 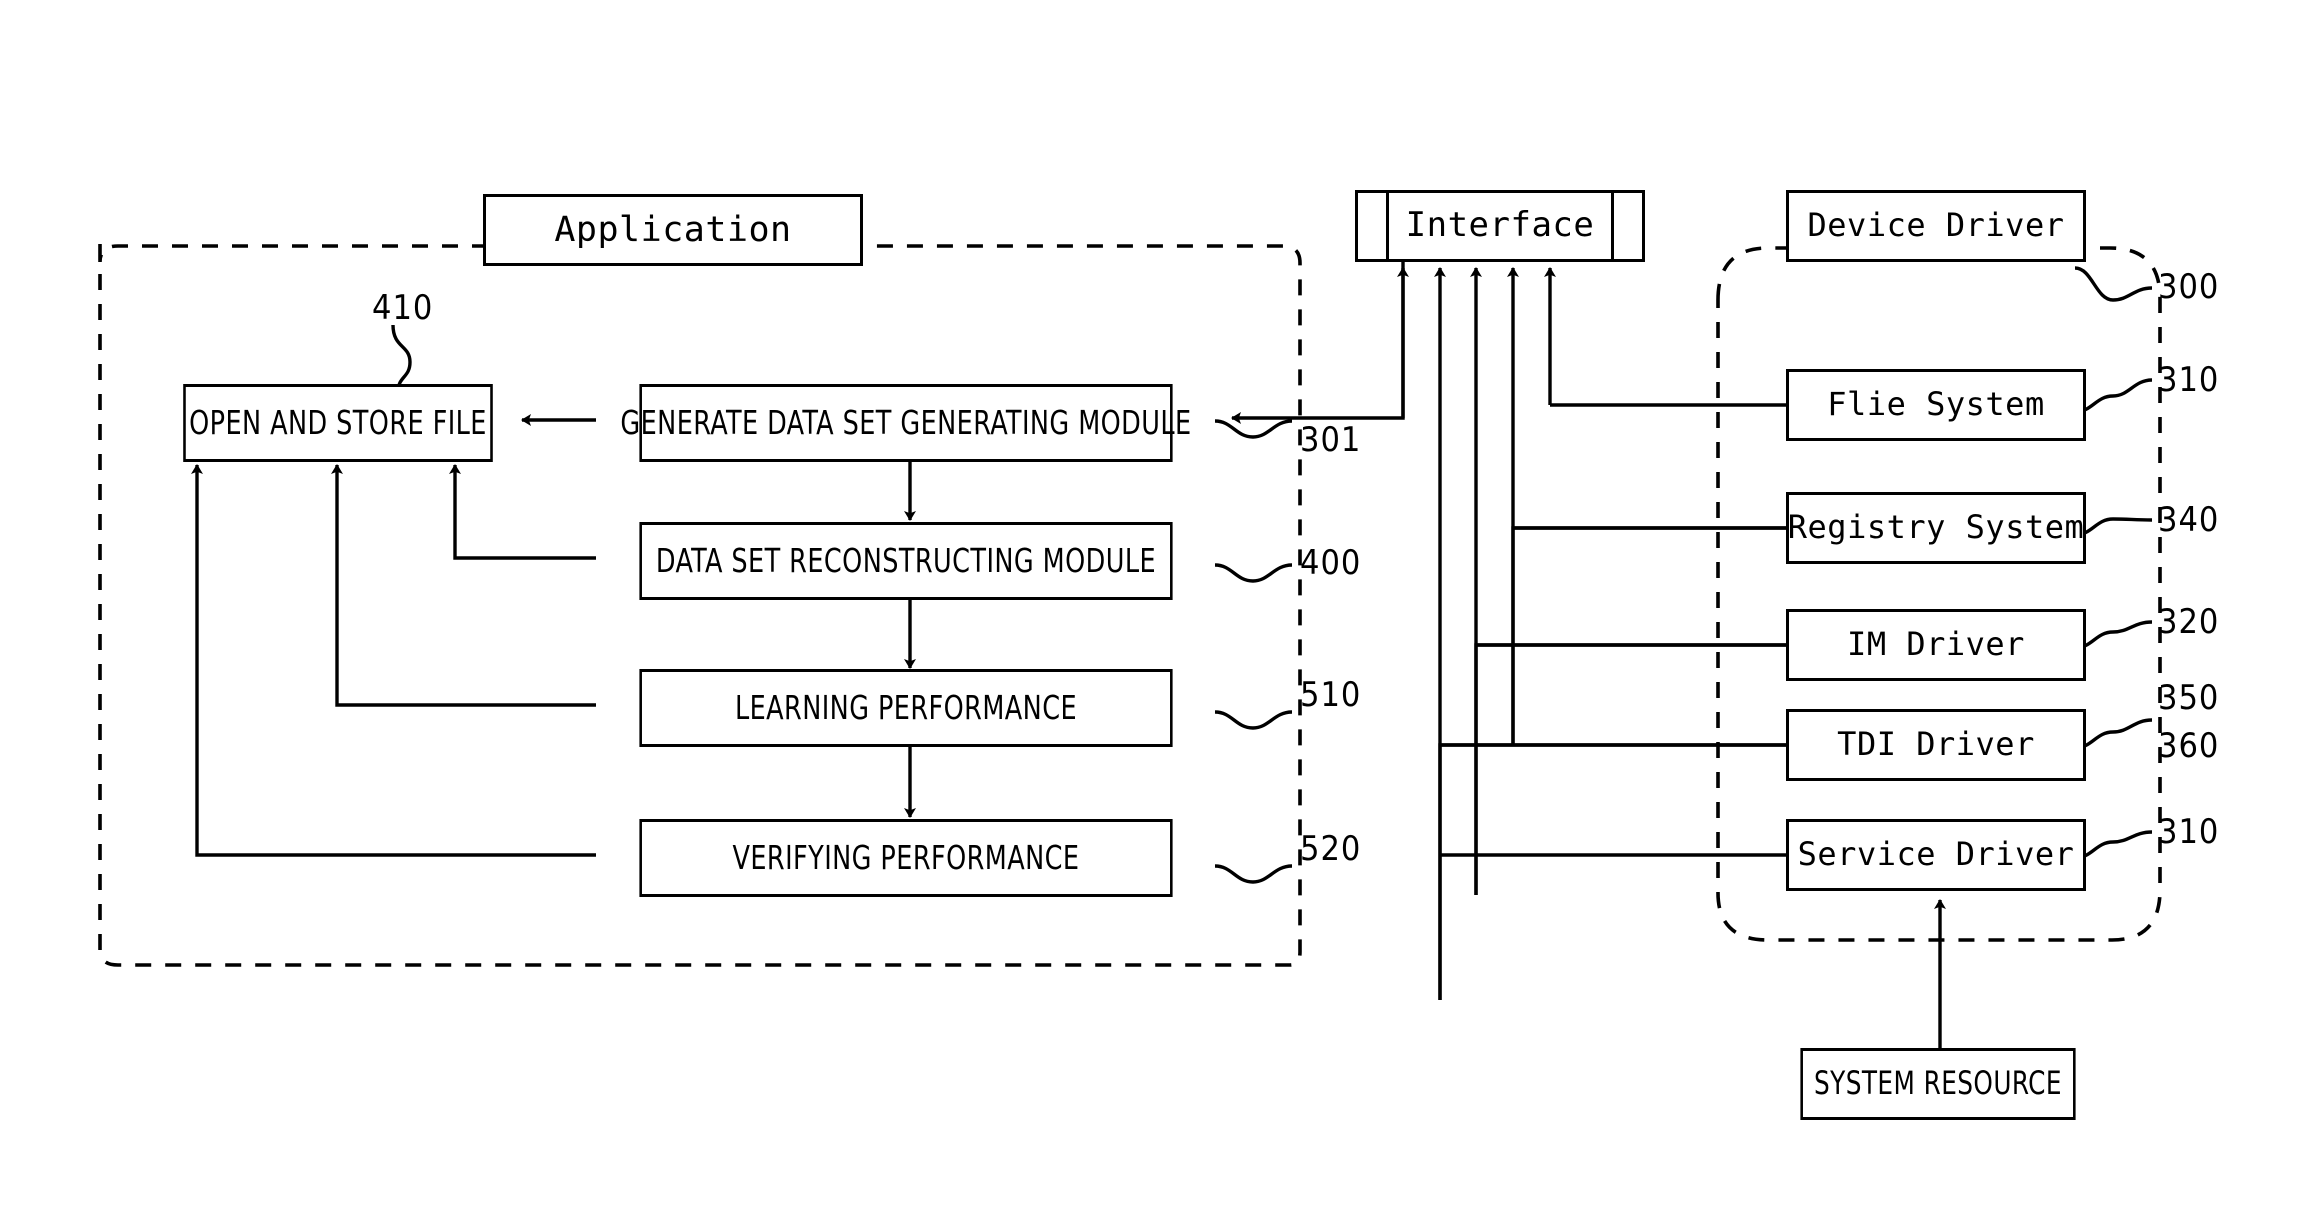 I want to click on refnum-310-service-driver: 310, so click(x=2189, y=832).